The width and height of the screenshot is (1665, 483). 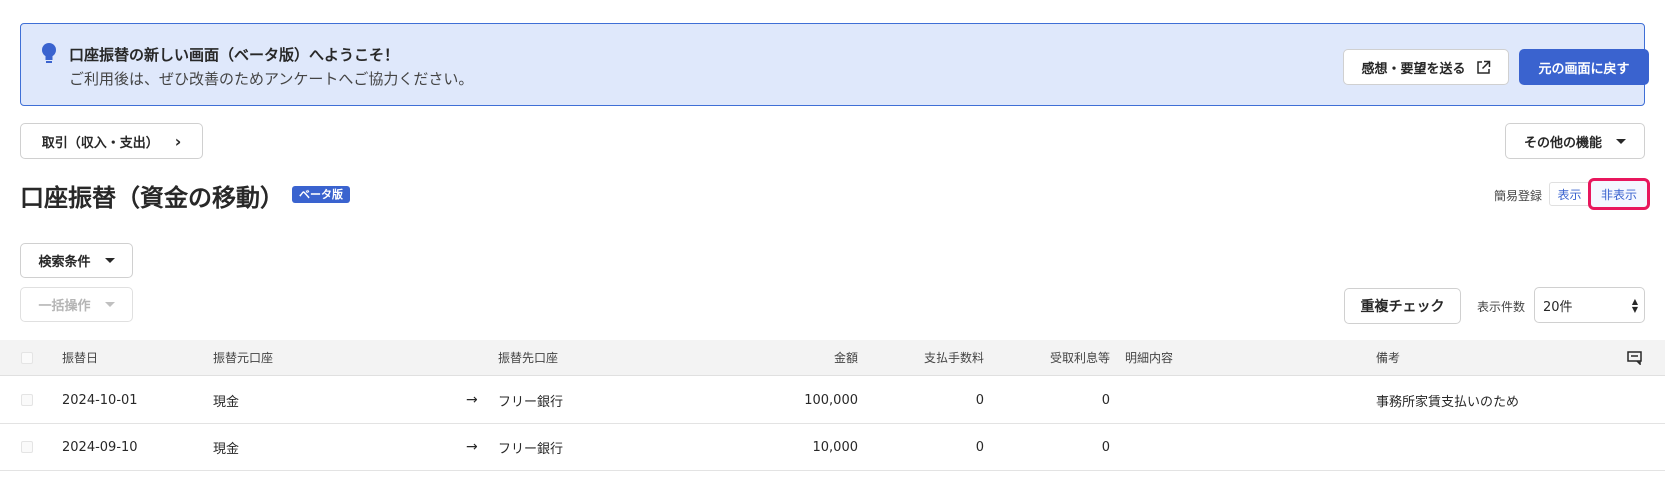 I want to click on select-all-checkbox, so click(x=27, y=357).